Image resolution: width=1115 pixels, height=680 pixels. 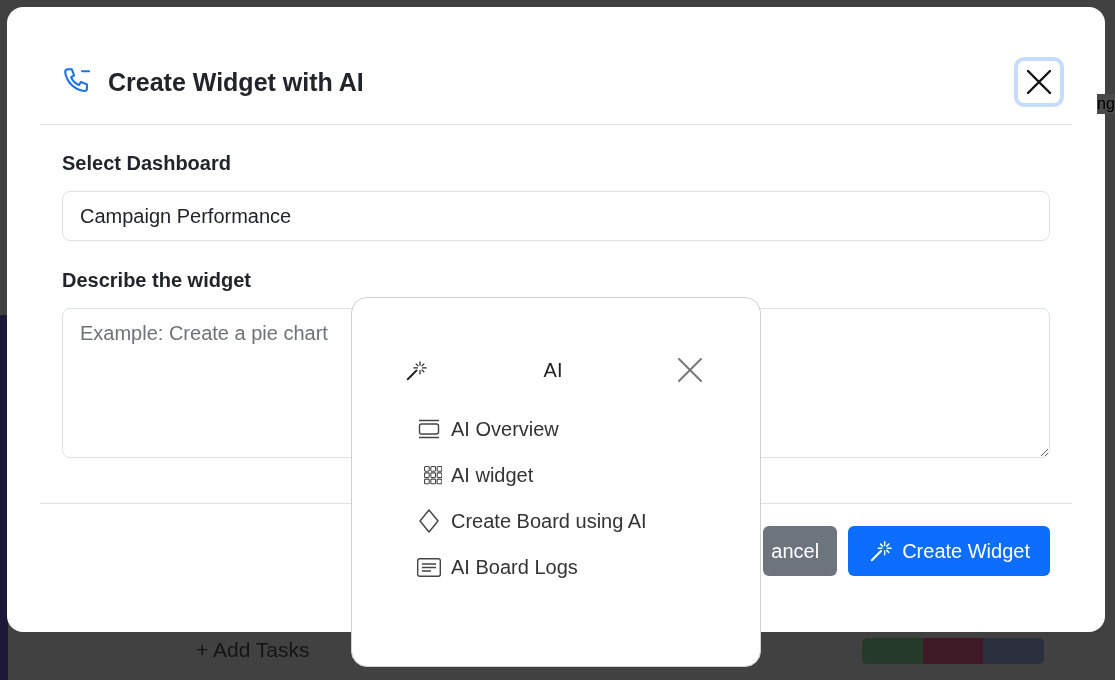 I want to click on menu-item: AI widget, so click(x=475, y=475).